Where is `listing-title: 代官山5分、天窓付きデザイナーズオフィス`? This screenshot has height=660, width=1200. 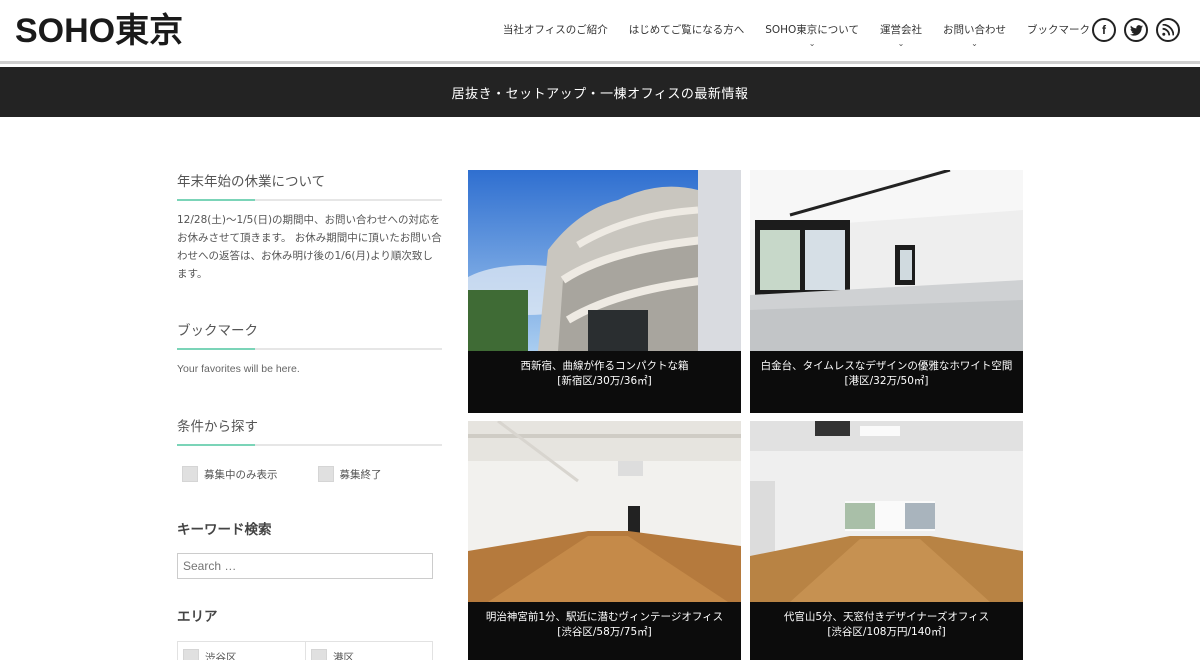 listing-title: 代官山5分、天窓付きデザイナーズオフィス is located at coordinates (886, 617).